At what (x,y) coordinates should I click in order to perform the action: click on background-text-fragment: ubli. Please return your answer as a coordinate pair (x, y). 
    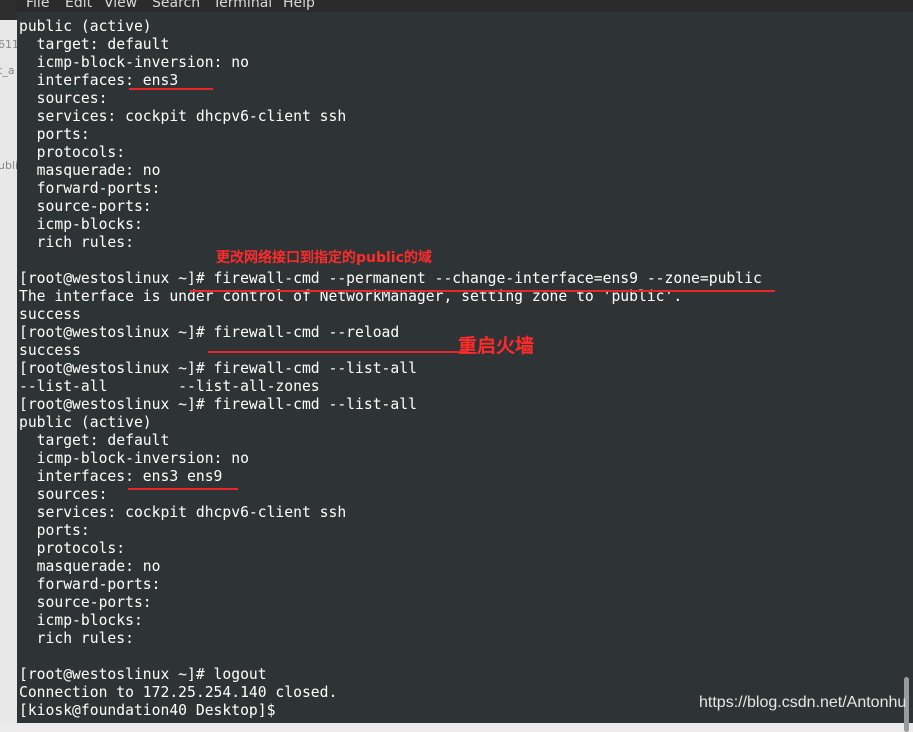
    Looking at the image, I should click on (9, 165).